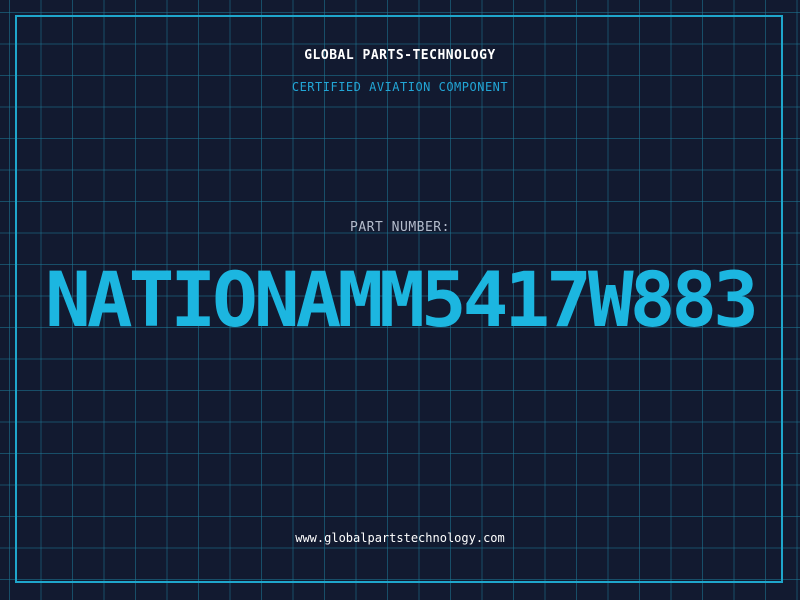  Describe the element at coordinates (400, 227) in the screenshot. I see `part-number-label: PART NUMBER:` at that location.